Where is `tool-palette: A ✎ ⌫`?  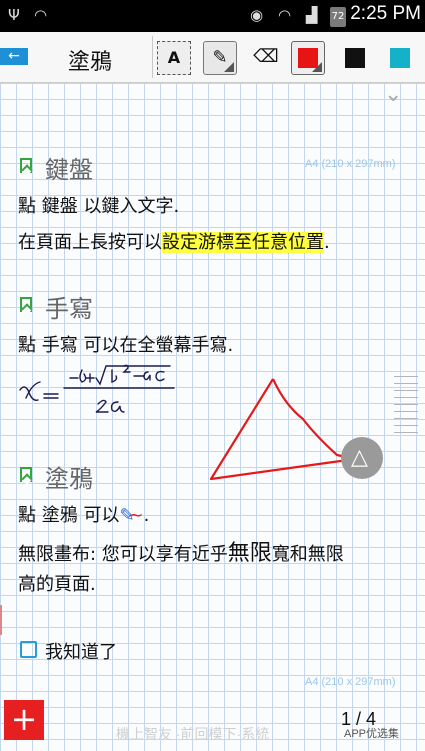
tool-palette: A ✎ ⌫ is located at coordinates (288, 57).